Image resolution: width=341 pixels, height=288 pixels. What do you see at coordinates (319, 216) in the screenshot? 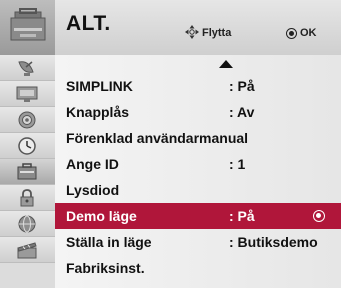
I see `selected-radio-icon` at bounding box center [319, 216].